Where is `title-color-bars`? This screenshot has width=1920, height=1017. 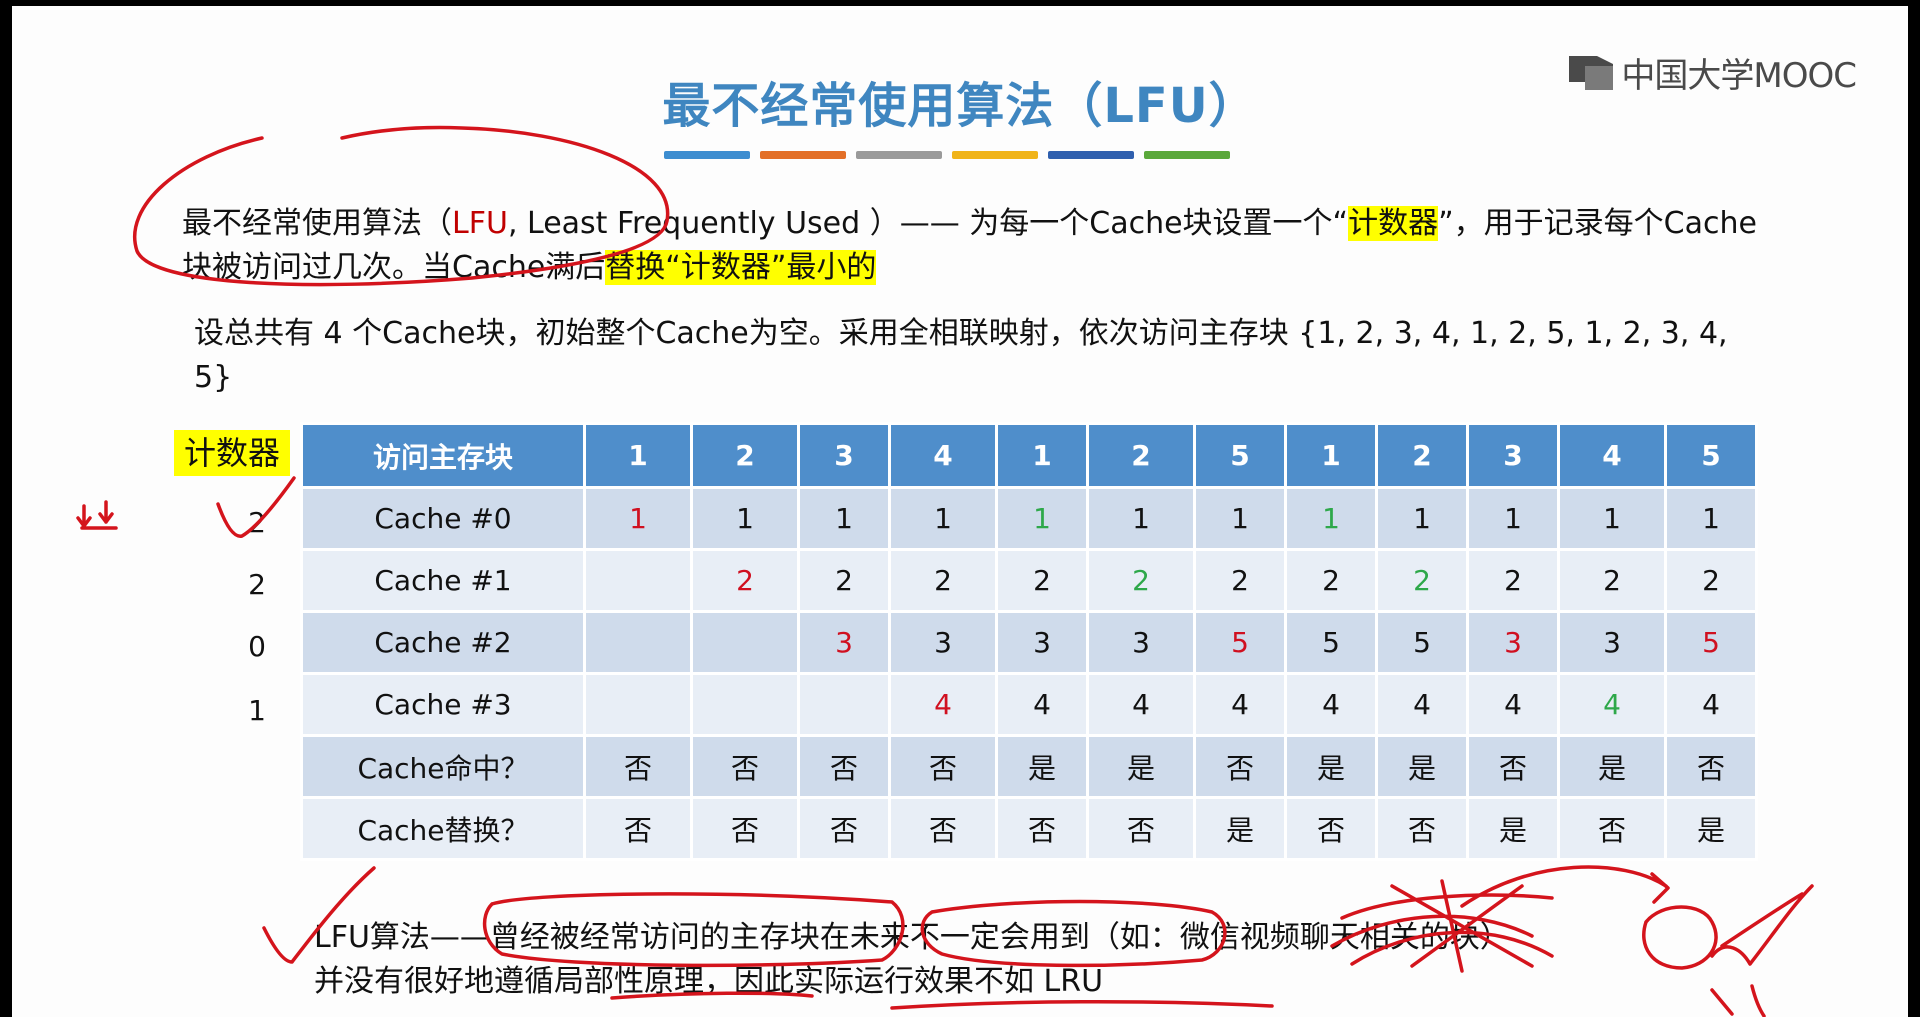 title-color-bars is located at coordinates (947, 155).